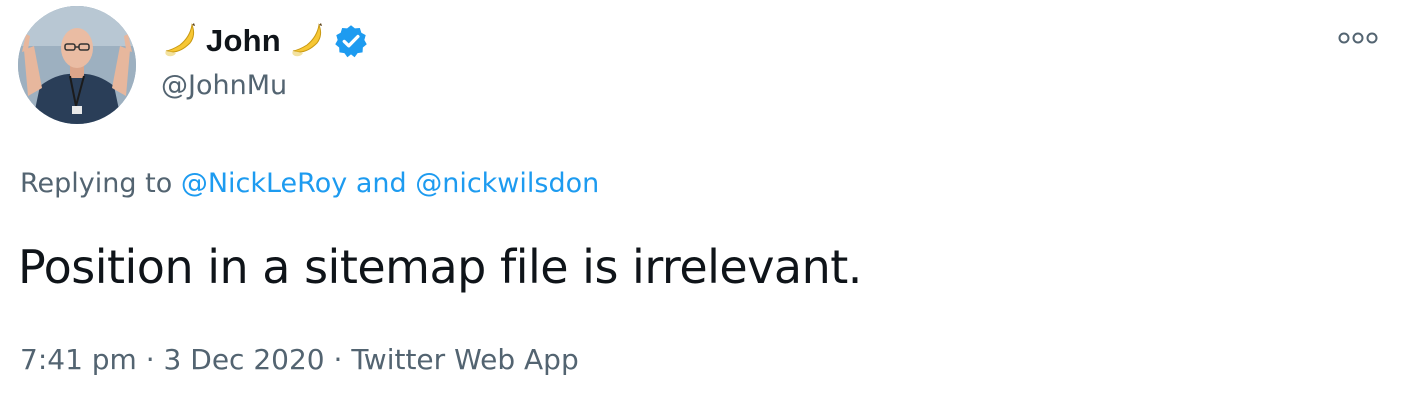  I want to click on mention-joiner: and, so click(381, 183).